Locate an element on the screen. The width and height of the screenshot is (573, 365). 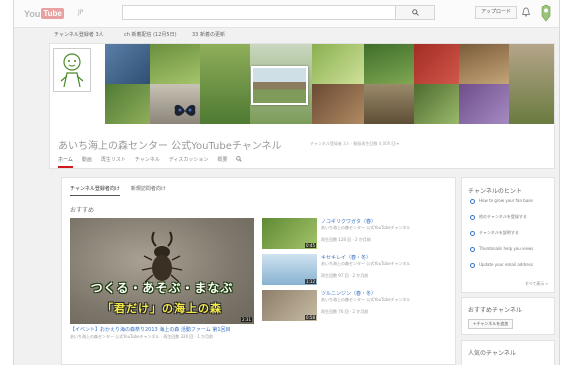
featured-video-player: つくる・あそぶ・まなぶ 「君だけ」の海上の森 2:31 is located at coordinates (162, 271).